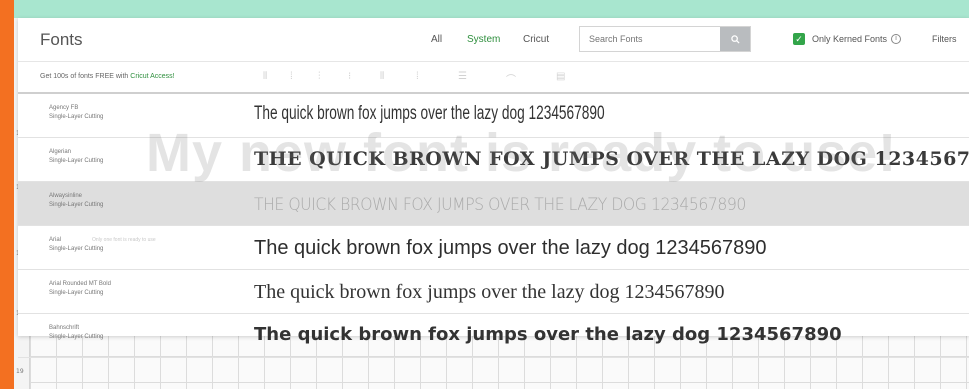 The width and height of the screenshot is (969, 389). Describe the element at coordinates (483, 39) in the screenshot. I see `tab-system: System` at that location.